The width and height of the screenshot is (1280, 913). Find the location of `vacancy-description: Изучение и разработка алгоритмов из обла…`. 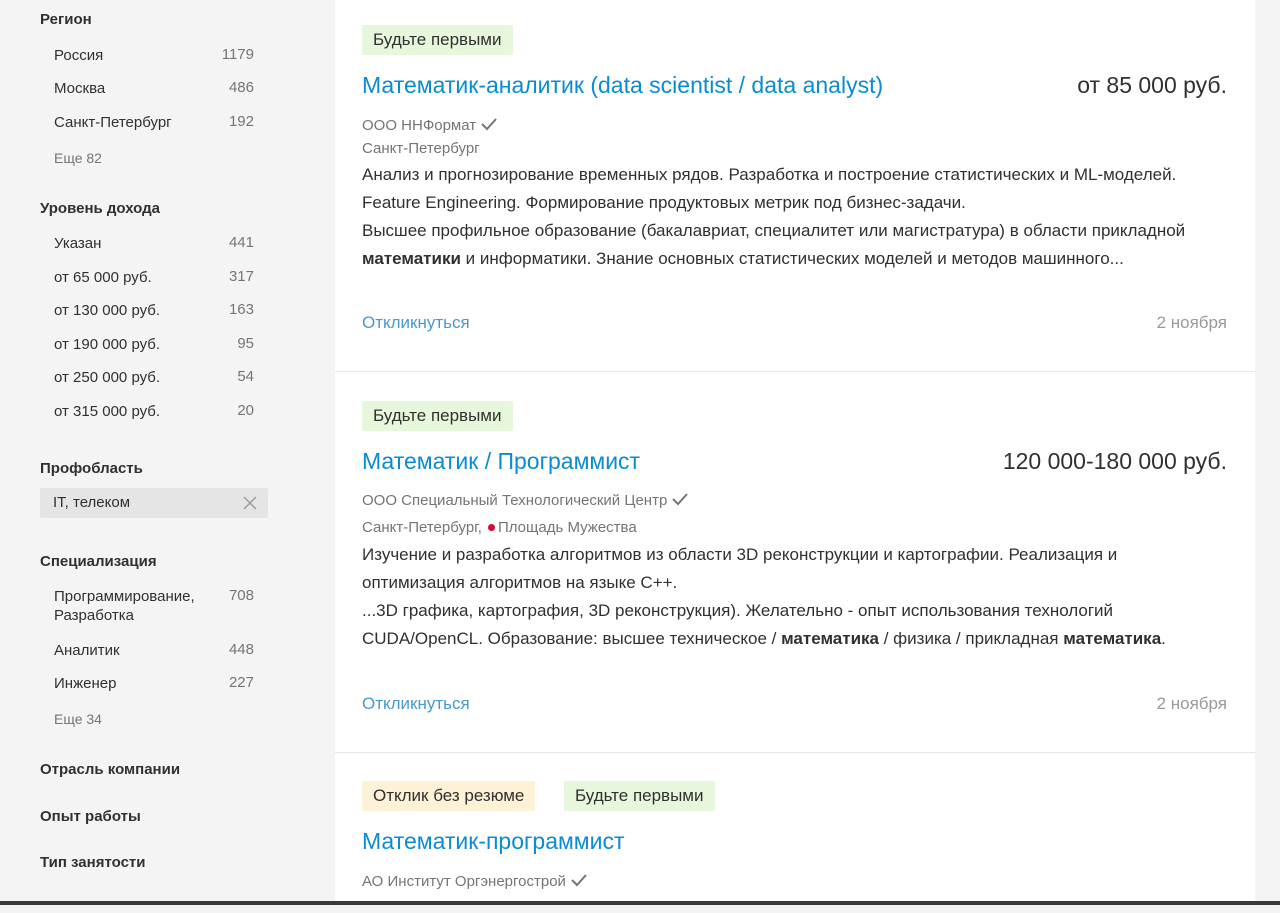

vacancy-description: Изучение и разработка алгоритмов из обла… is located at coordinates (782, 597).